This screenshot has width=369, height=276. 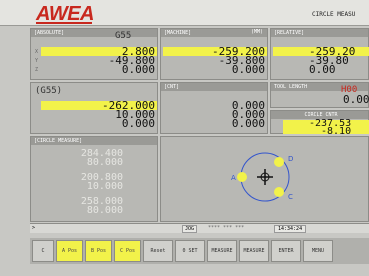 What do you see at coordinates (336, 131) in the screenshot?
I see `center-y-value: -8.10` at bounding box center [336, 131].